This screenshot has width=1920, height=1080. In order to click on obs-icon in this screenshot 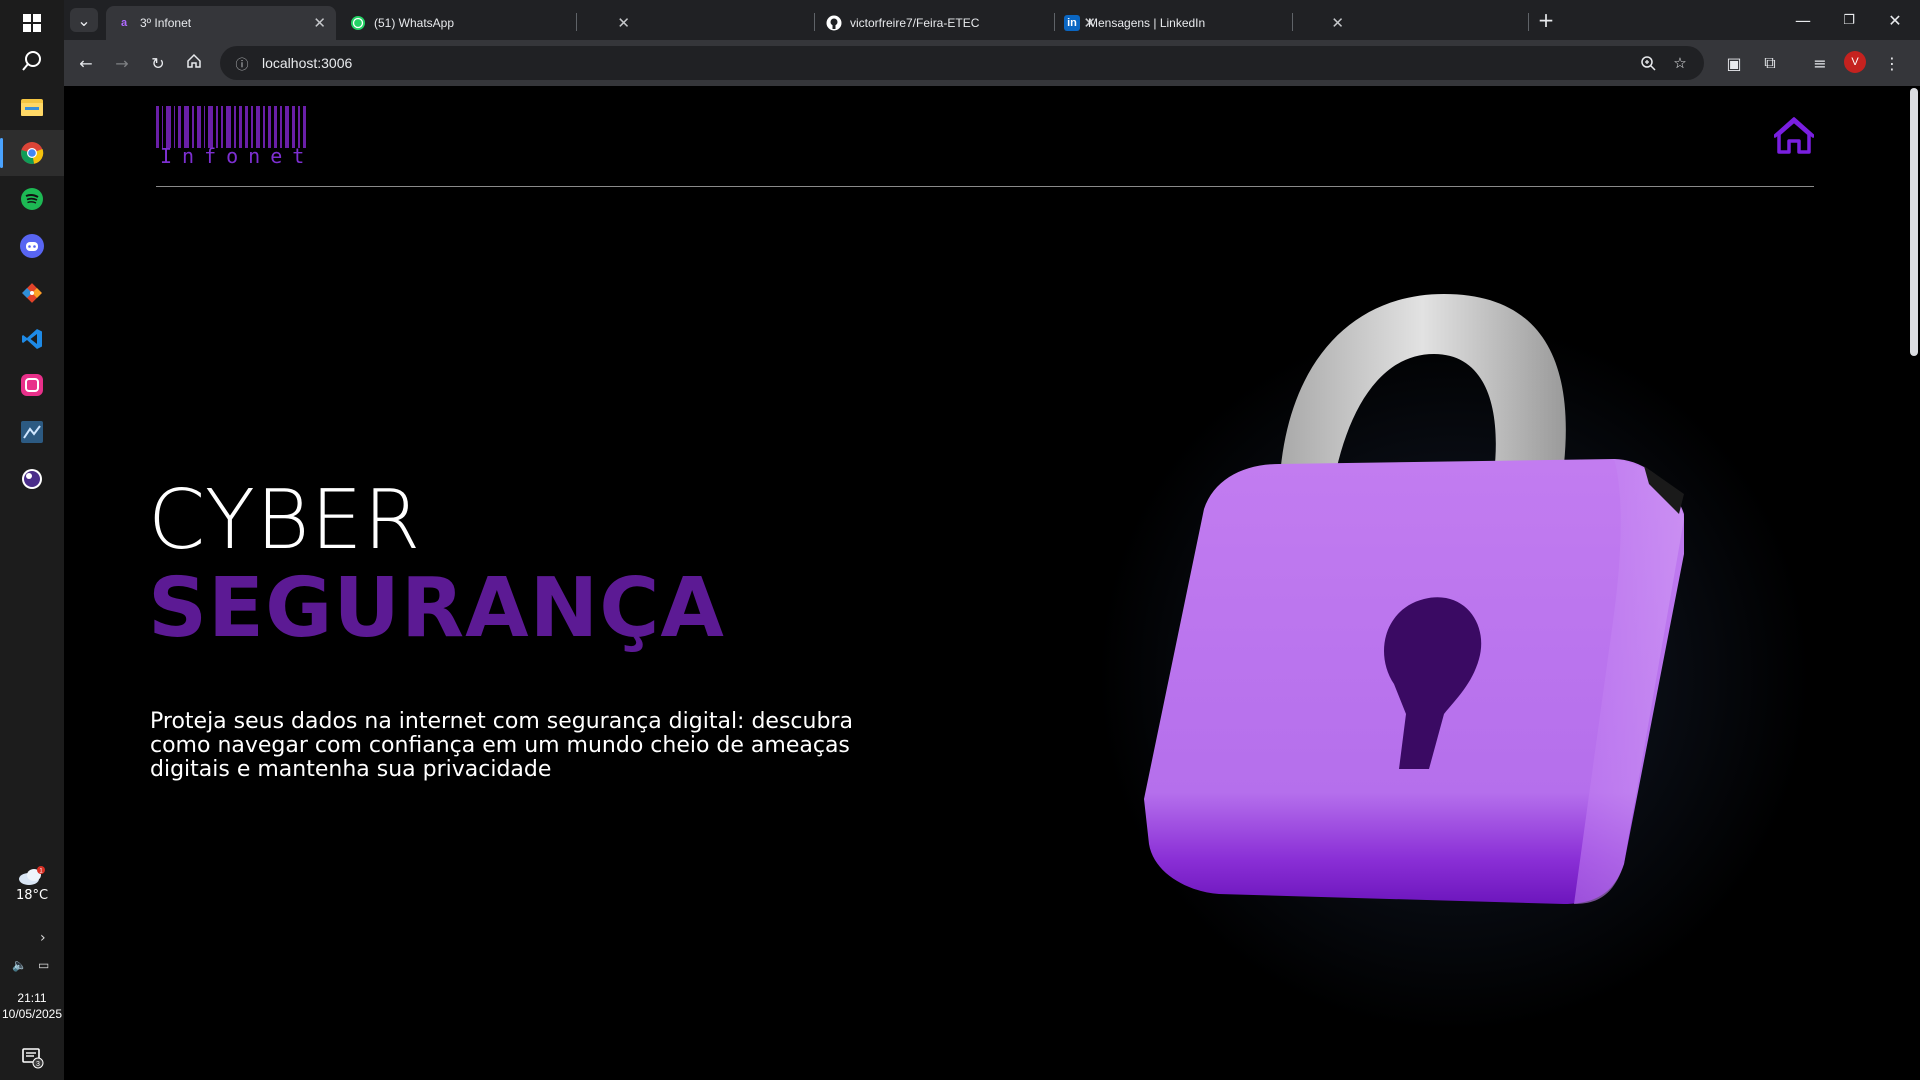, I will do `click(32, 479)`.